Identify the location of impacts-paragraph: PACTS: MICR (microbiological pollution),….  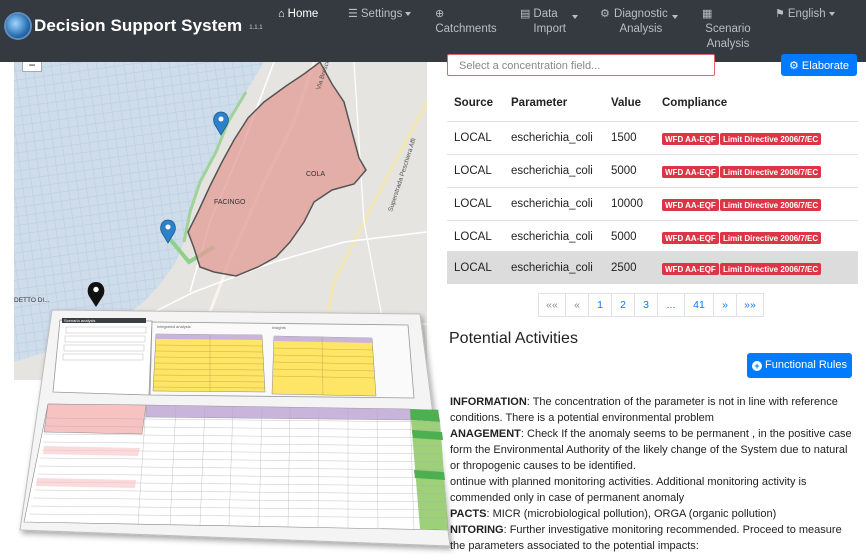
(655, 514).